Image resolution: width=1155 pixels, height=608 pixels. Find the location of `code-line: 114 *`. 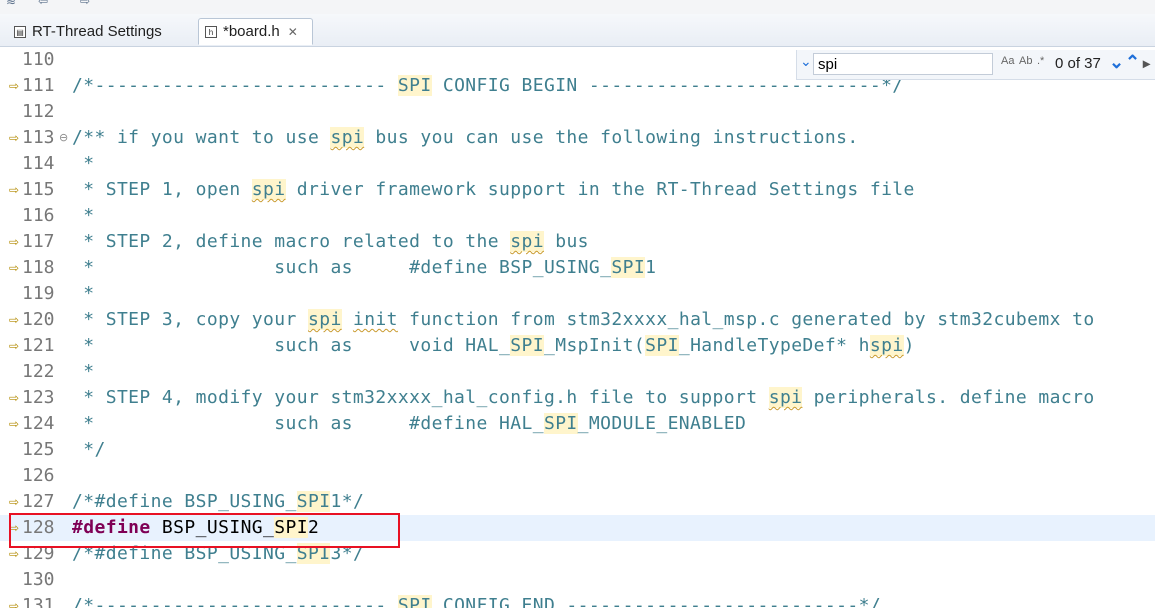

code-line: 114 * is located at coordinates (577, 164).